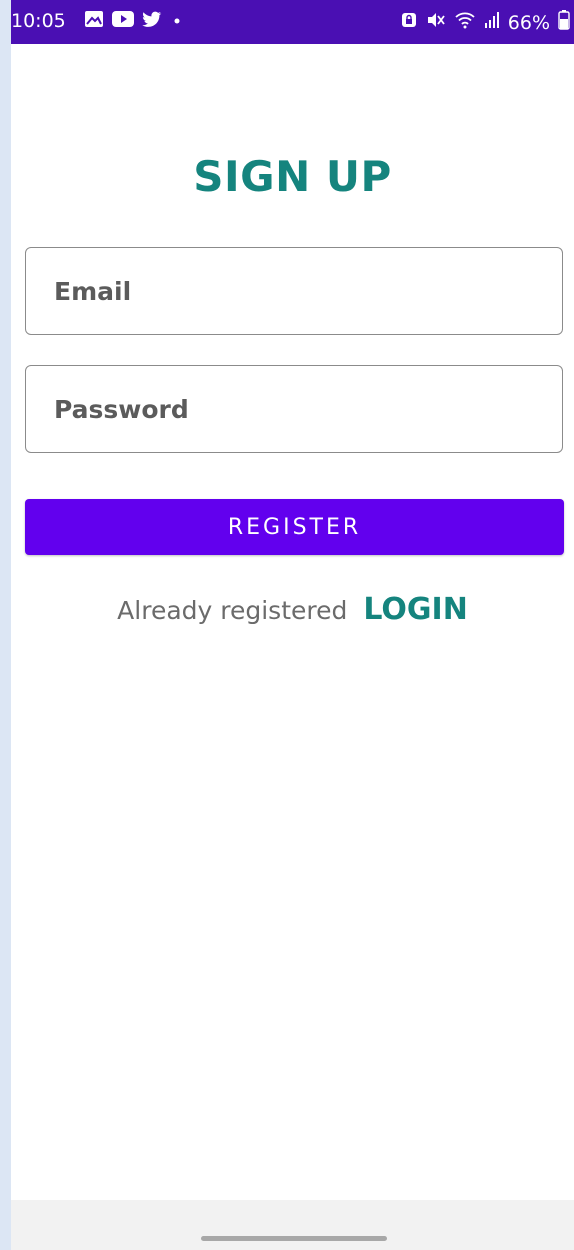 The width and height of the screenshot is (574, 1250). Describe the element at coordinates (94, 21) in the screenshot. I see `image-icon` at that location.